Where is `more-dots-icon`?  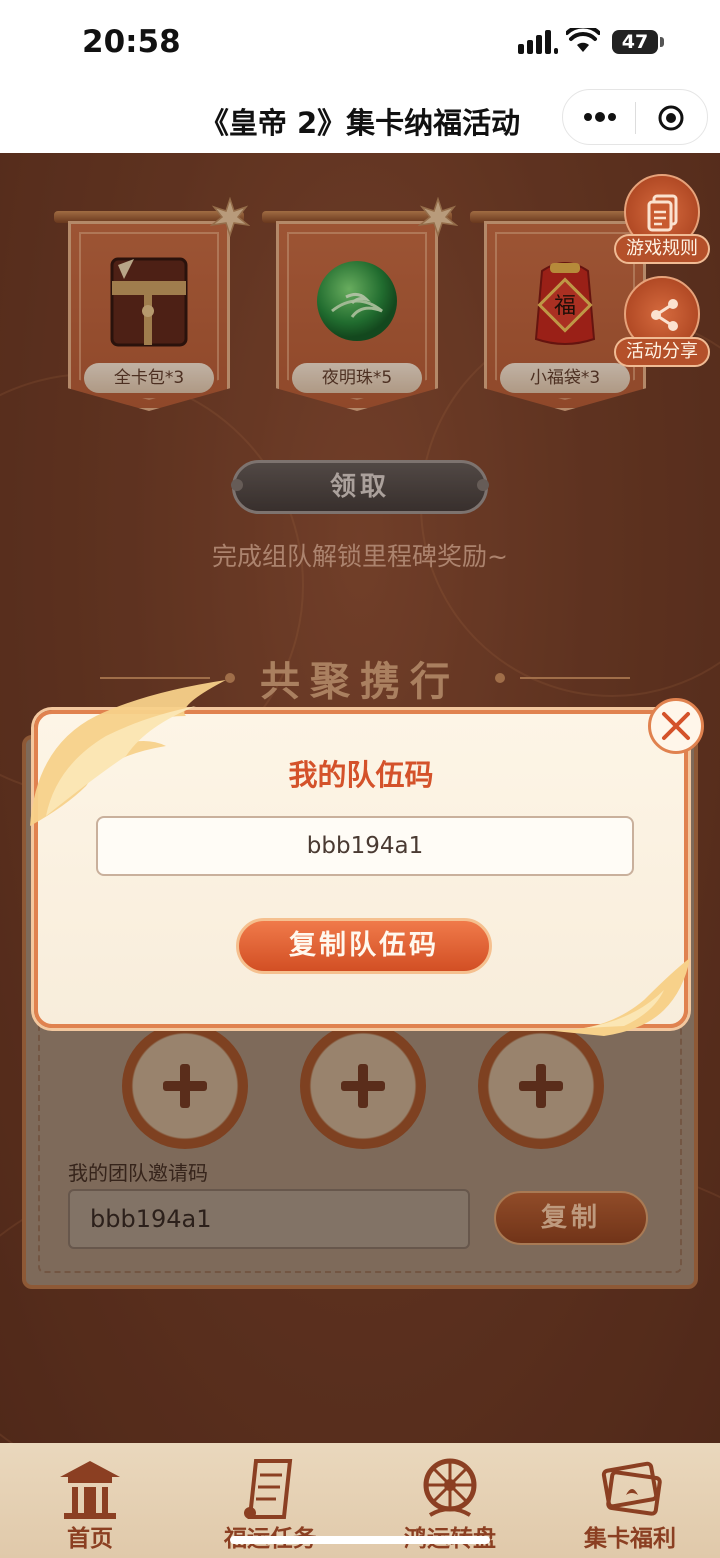
more-dots-icon is located at coordinates (600, 117).